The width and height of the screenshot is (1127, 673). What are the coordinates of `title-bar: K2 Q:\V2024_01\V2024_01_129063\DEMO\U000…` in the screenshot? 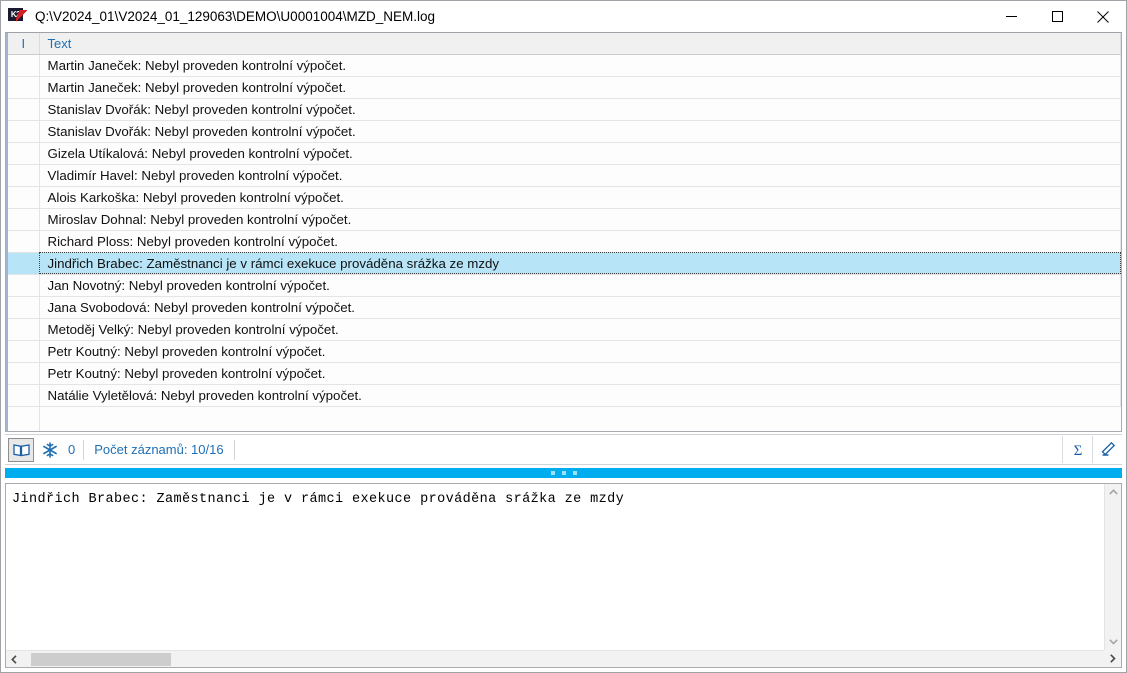 It's located at (563, 16).